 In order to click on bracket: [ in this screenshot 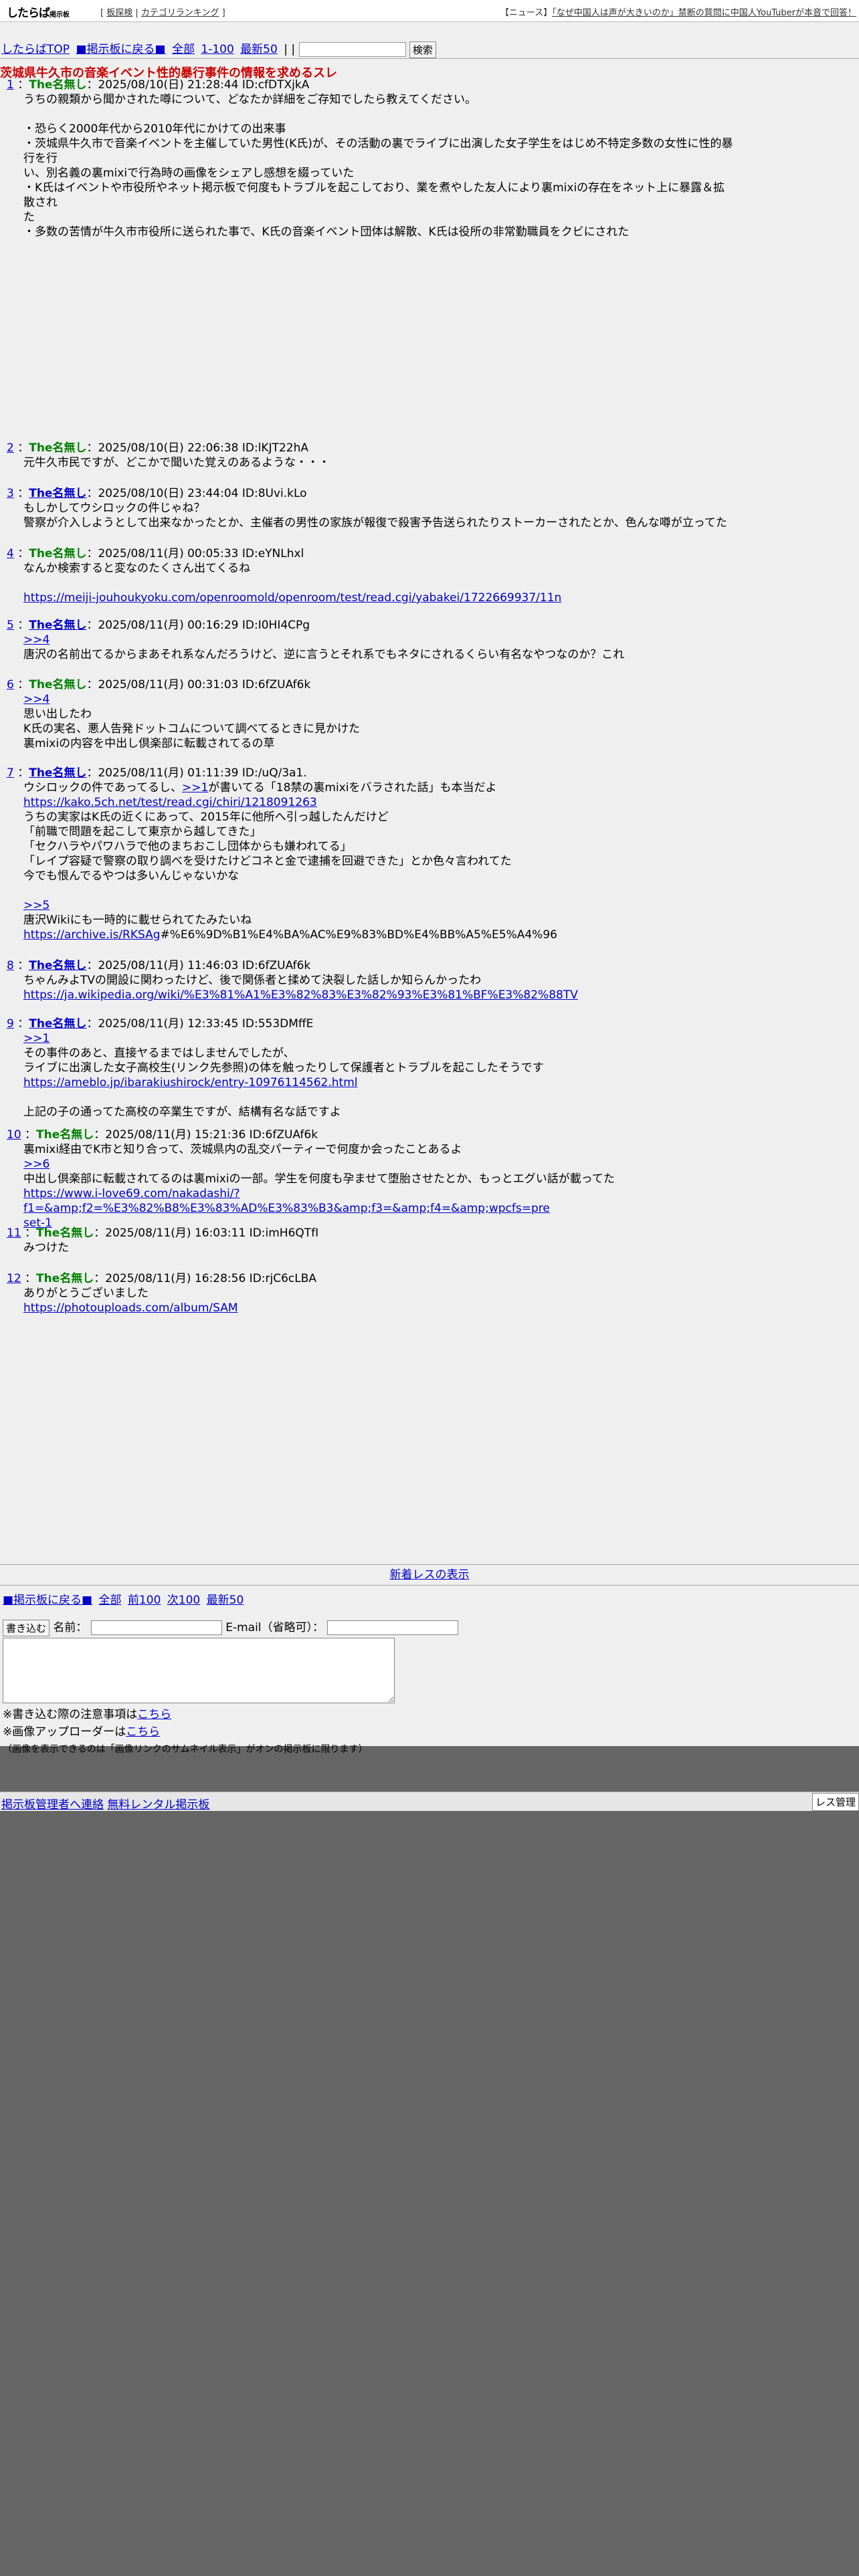, I will do `click(102, 13)`.